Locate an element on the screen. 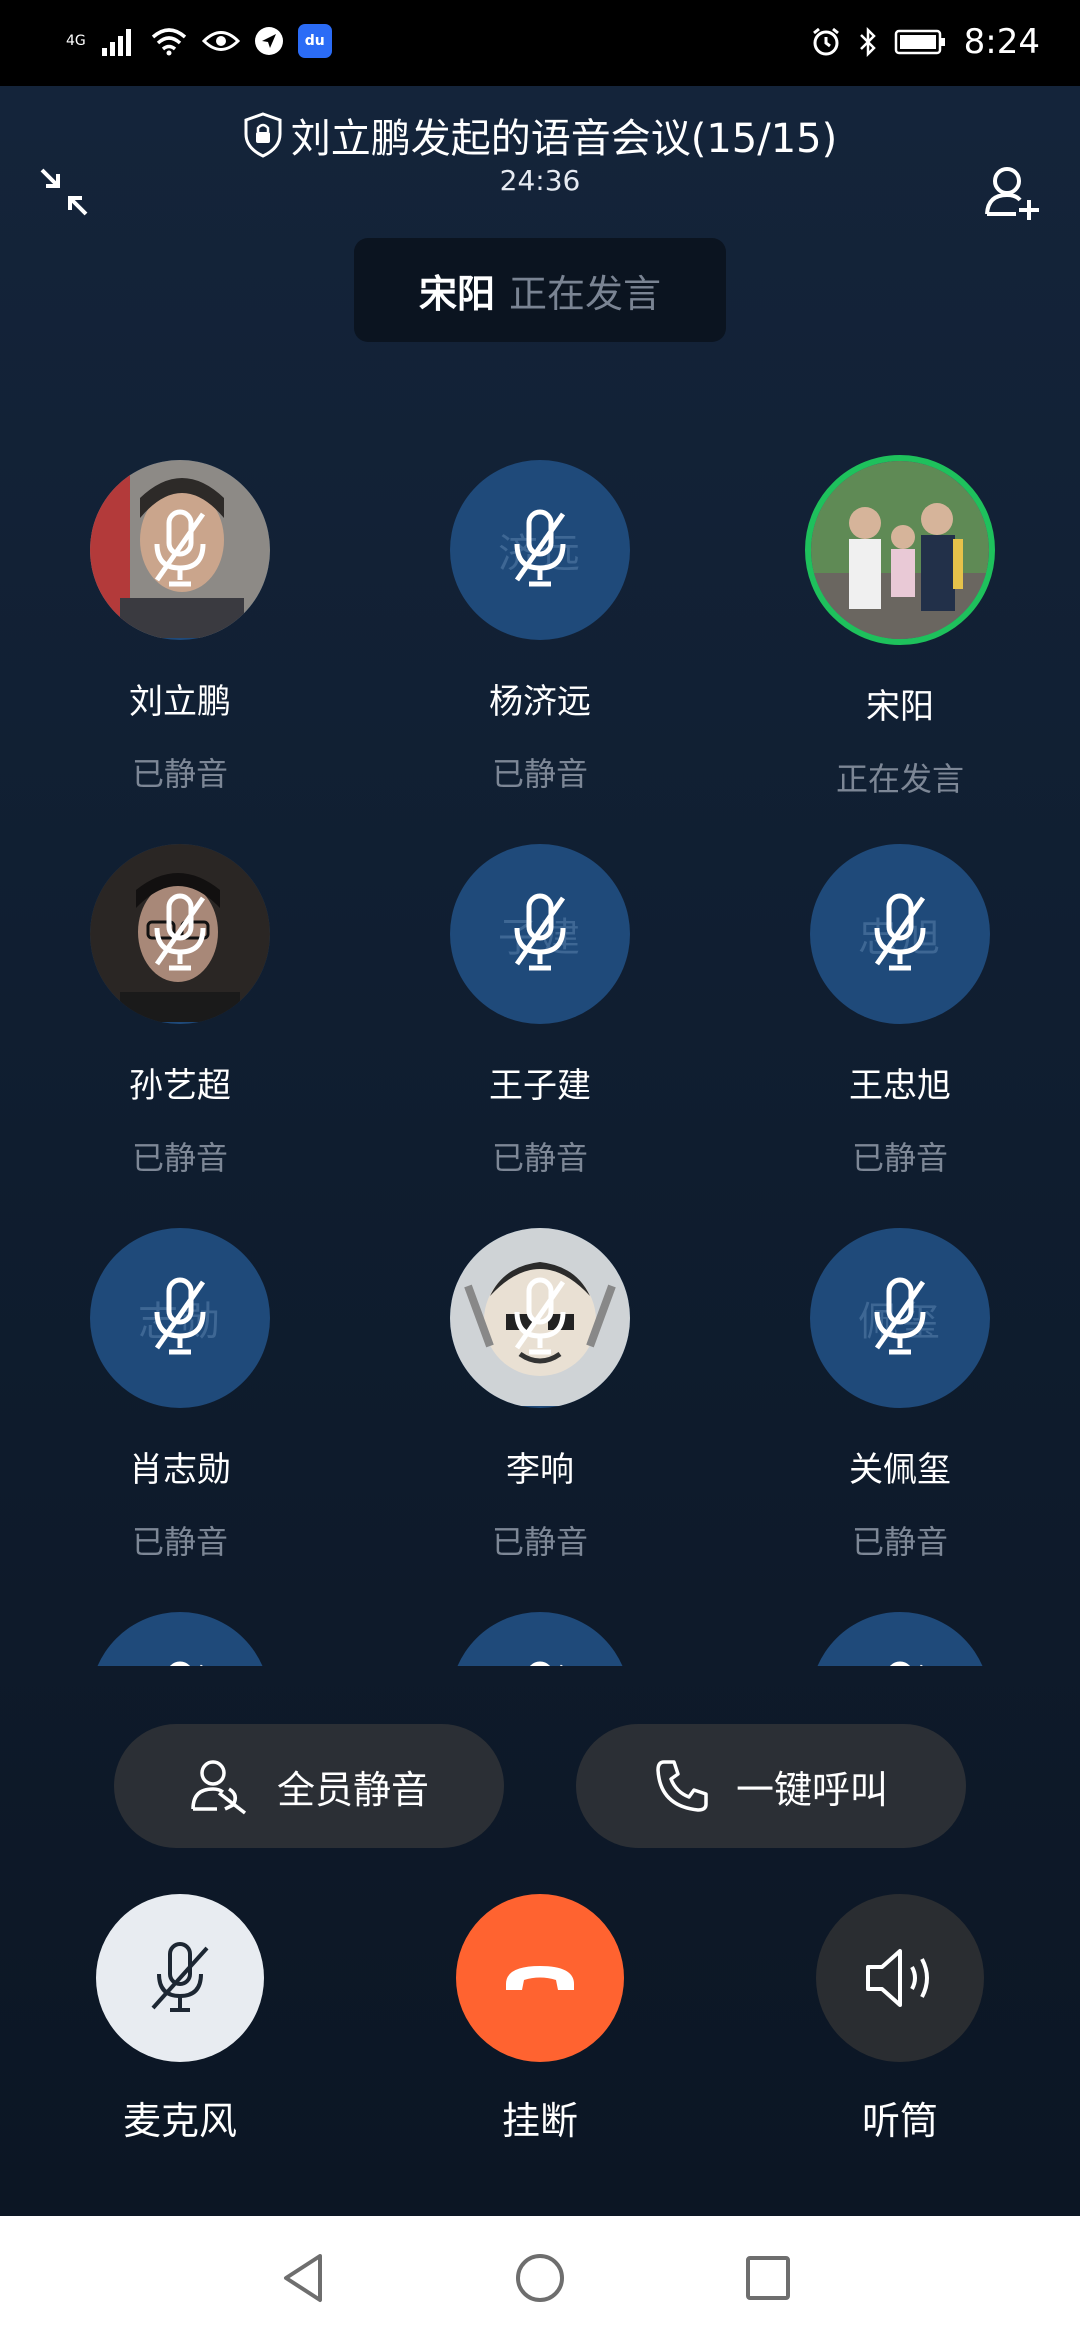 This screenshot has width=1080, height=2340. participant-tile: 刘立鹏 已静音 is located at coordinates (180, 652).